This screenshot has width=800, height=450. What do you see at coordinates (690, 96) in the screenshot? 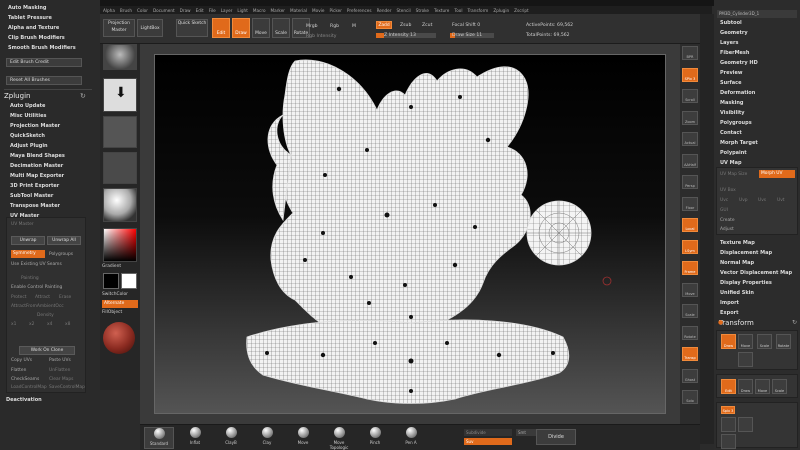
I see `shelf-scroll-button: Scroll` at bounding box center [690, 96].